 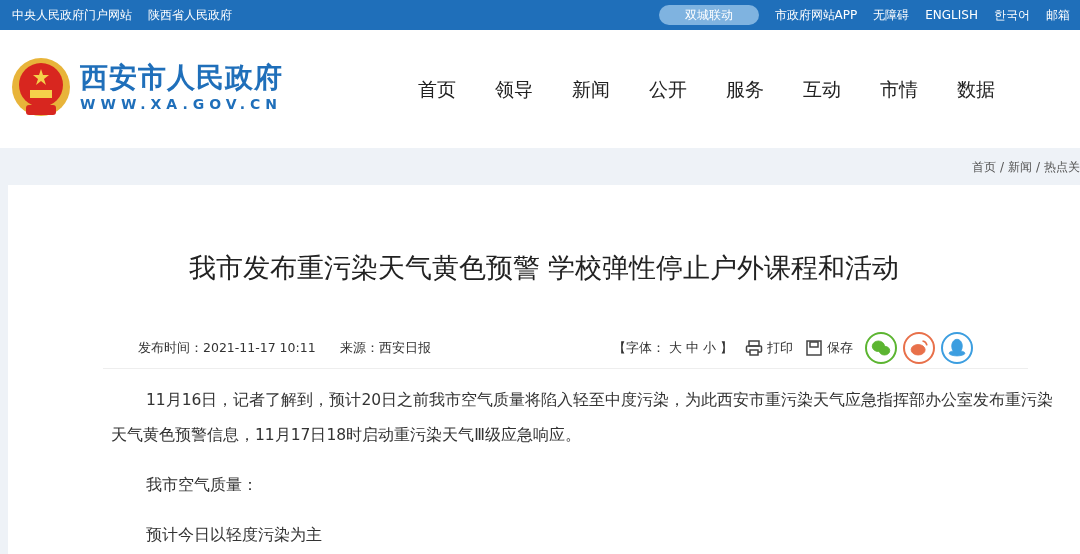 What do you see at coordinates (899, 89) in the screenshot?
I see `nav-link-item: 市情` at bounding box center [899, 89].